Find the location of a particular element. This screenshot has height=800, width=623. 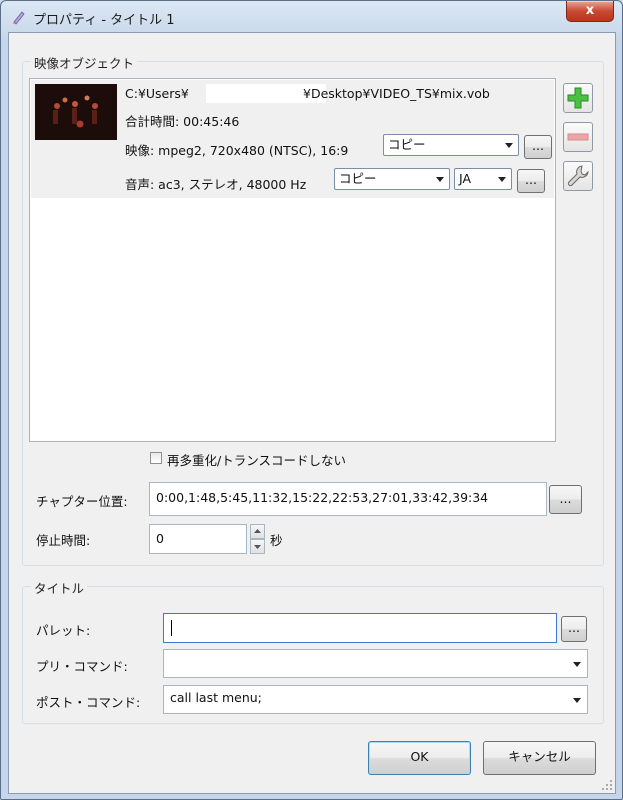

pre-command-label: プリ・コマンド: is located at coordinates (82, 666).